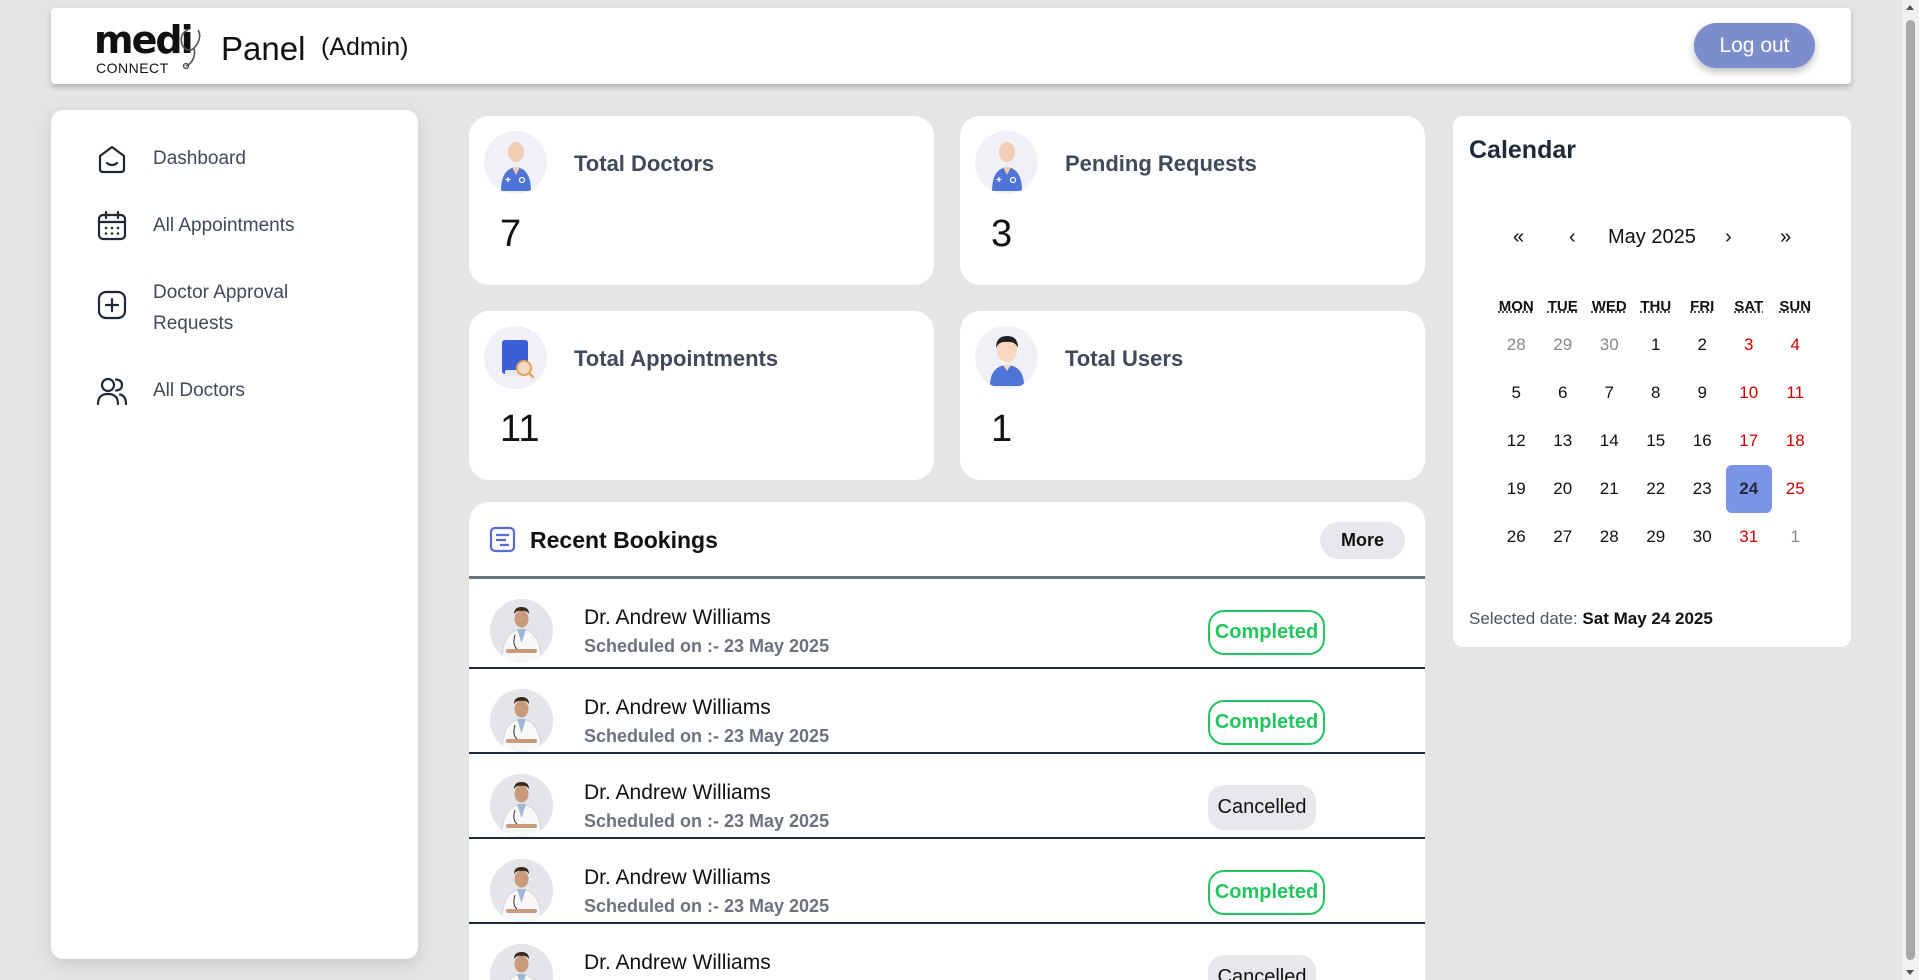 The width and height of the screenshot is (1919, 980). Describe the element at coordinates (1563, 441) in the screenshot. I see `calendar-day: 13` at that location.